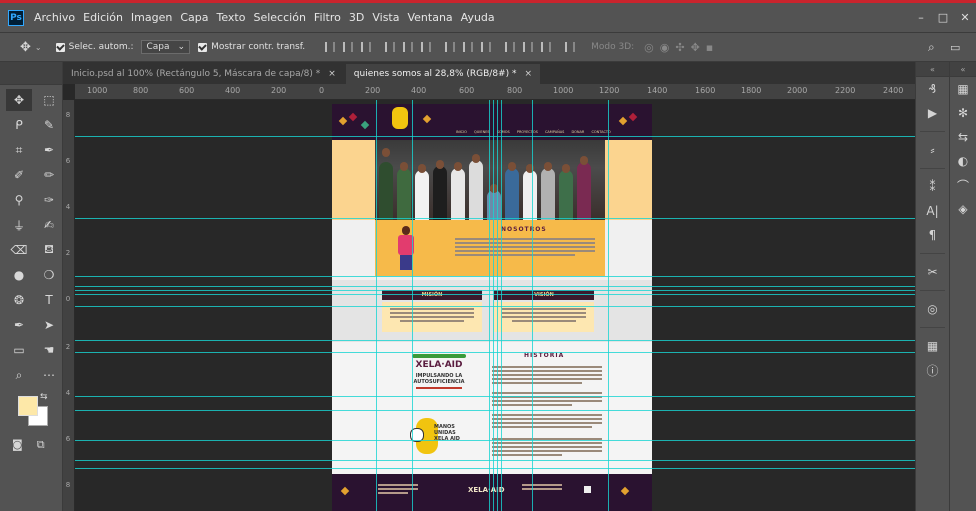 The width and height of the screenshot is (976, 511). I want to click on history-panel-icon: ₰, so click(932, 89).